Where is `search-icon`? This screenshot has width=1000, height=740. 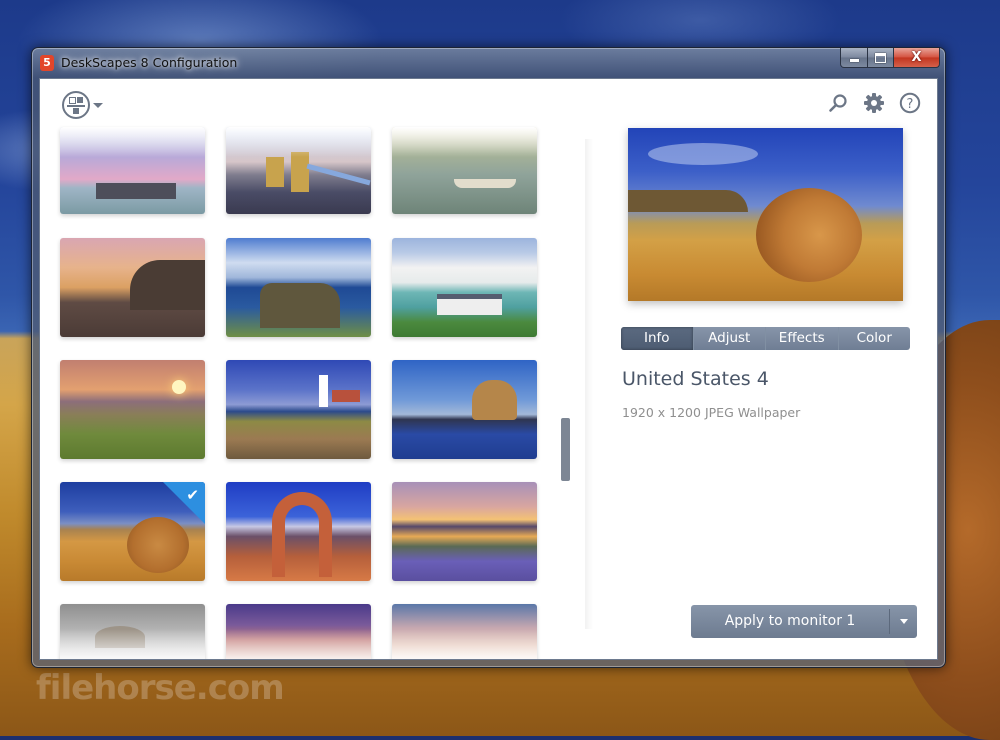 search-icon is located at coordinates (838, 103).